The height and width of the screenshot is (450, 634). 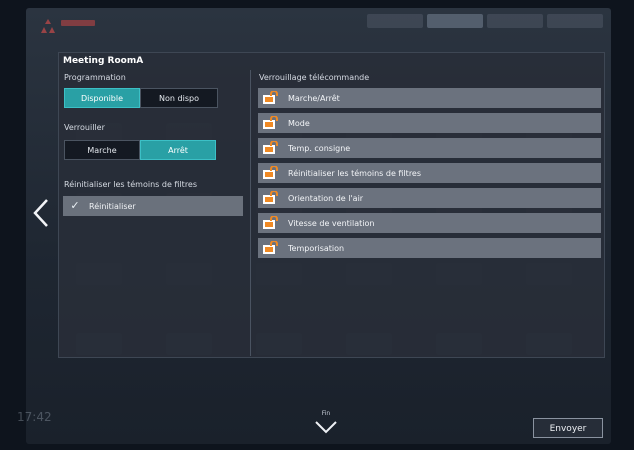 What do you see at coordinates (95, 77) in the screenshot?
I see `schedule-label: Programmation` at bounding box center [95, 77].